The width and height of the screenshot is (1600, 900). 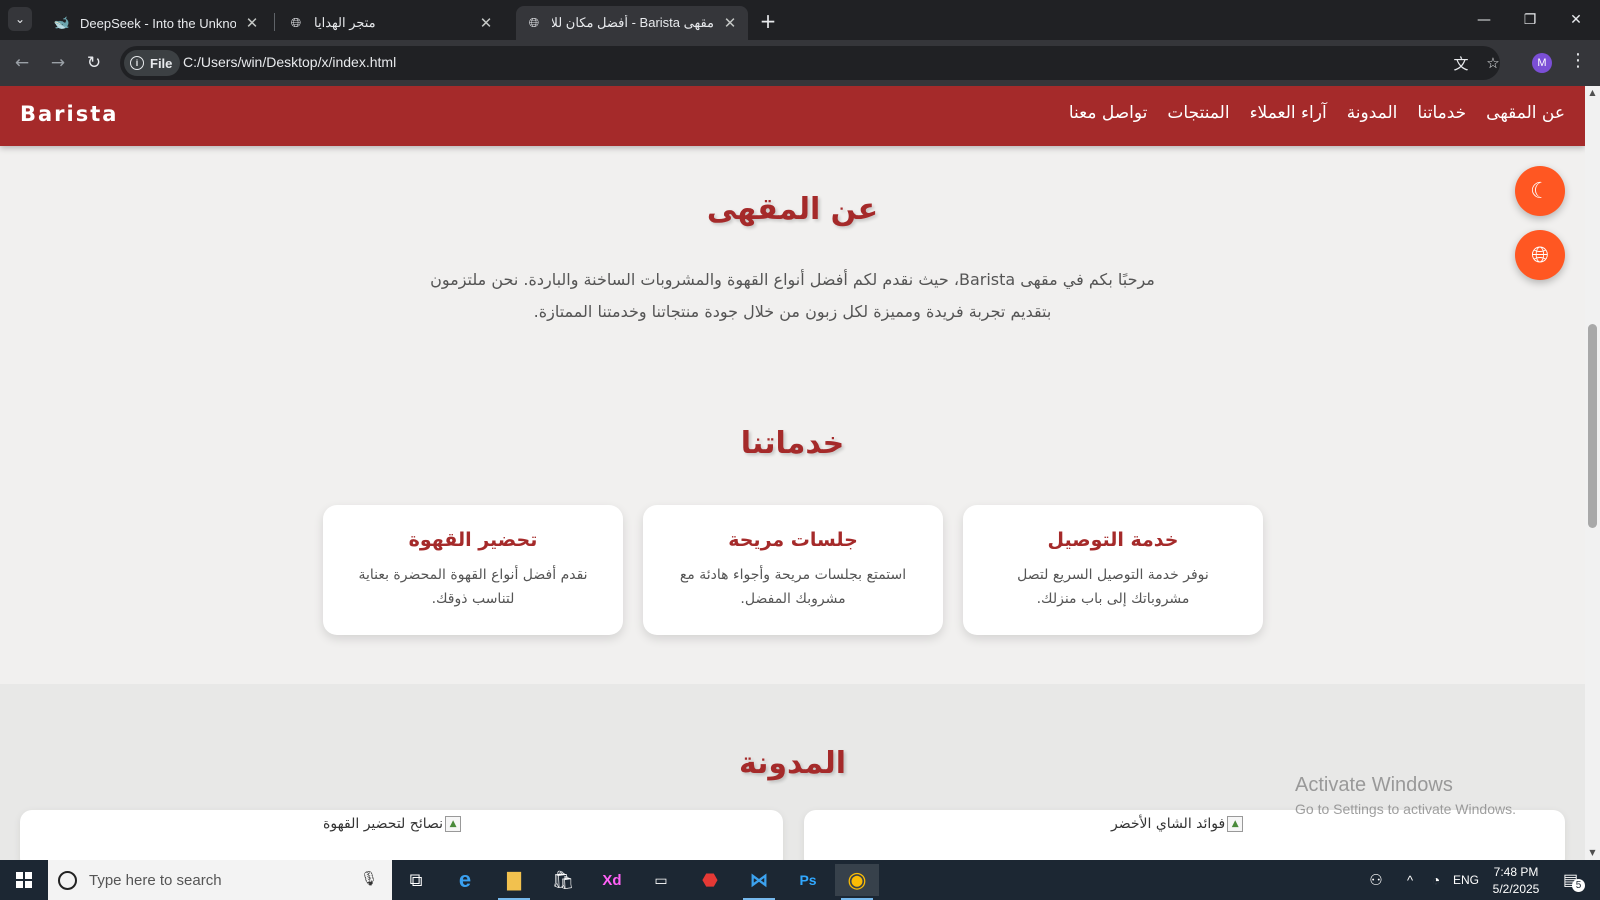 I want to click on tab-search-chevron-icon: ⌄, so click(x=20, y=19).